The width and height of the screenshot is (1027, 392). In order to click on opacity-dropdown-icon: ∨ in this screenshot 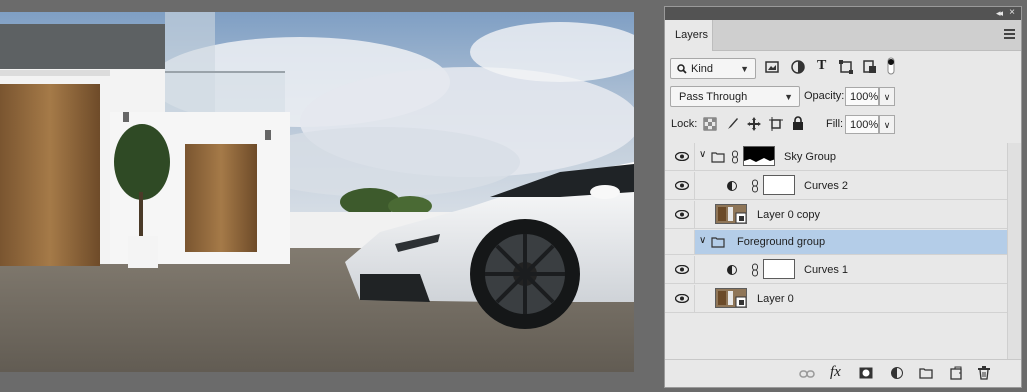, I will do `click(887, 96)`.